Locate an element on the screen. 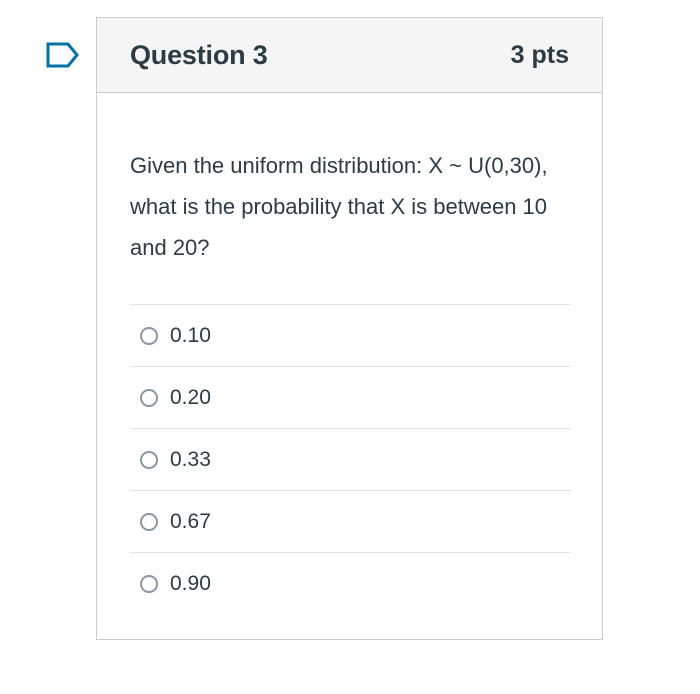  flag-question-icon is located at coordinates (63, 55).